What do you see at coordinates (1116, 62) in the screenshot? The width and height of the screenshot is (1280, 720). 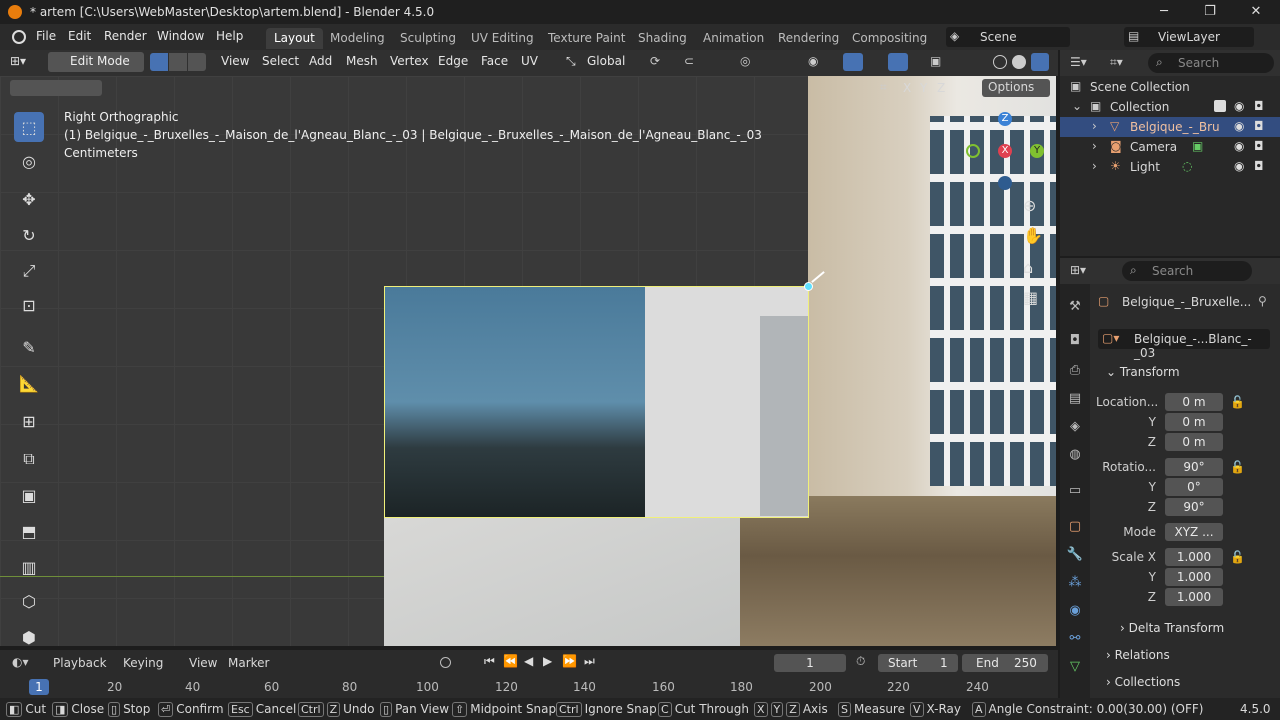 I see `outliner-filter-icon: ⌗▾` at bounding box center [1116, 62].